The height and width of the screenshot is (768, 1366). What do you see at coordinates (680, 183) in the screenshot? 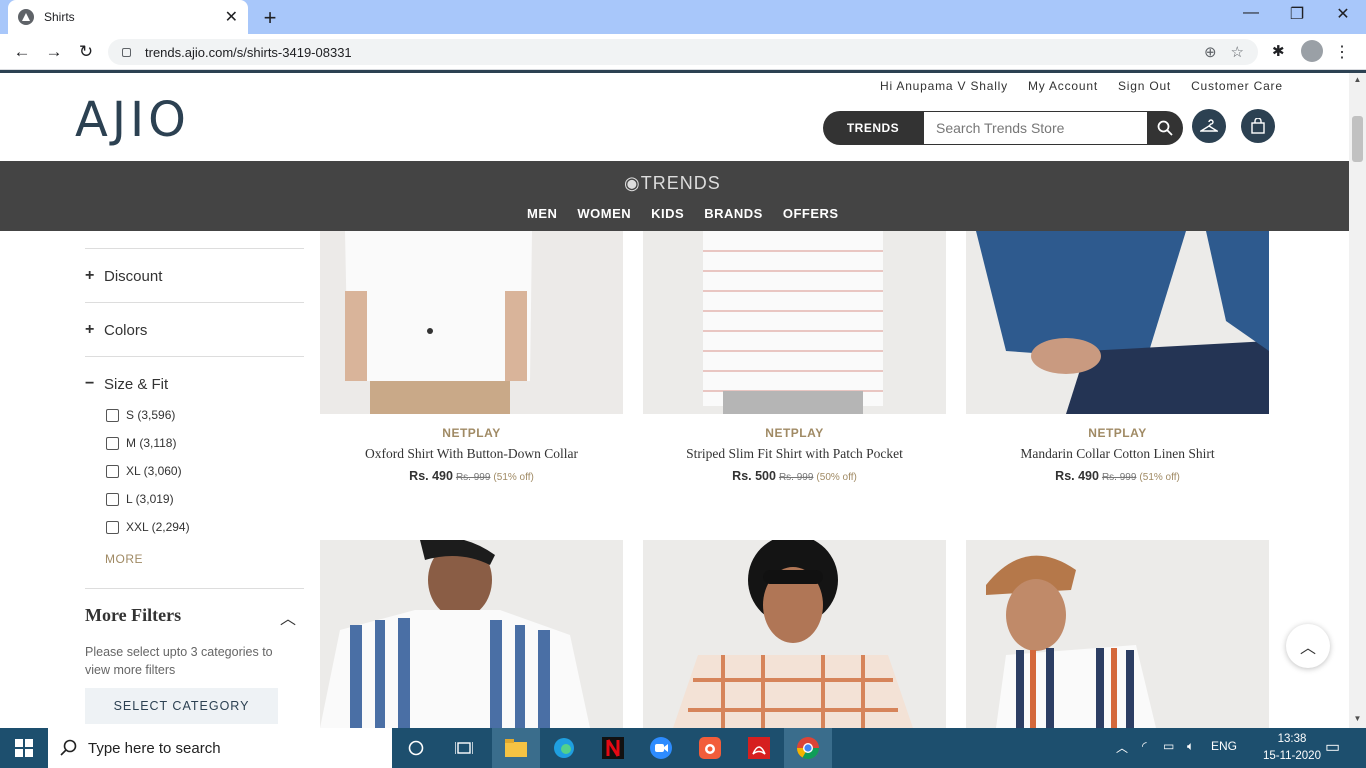
I see `trends-logo-text: TRENDS` at bounding box center [680, 183].